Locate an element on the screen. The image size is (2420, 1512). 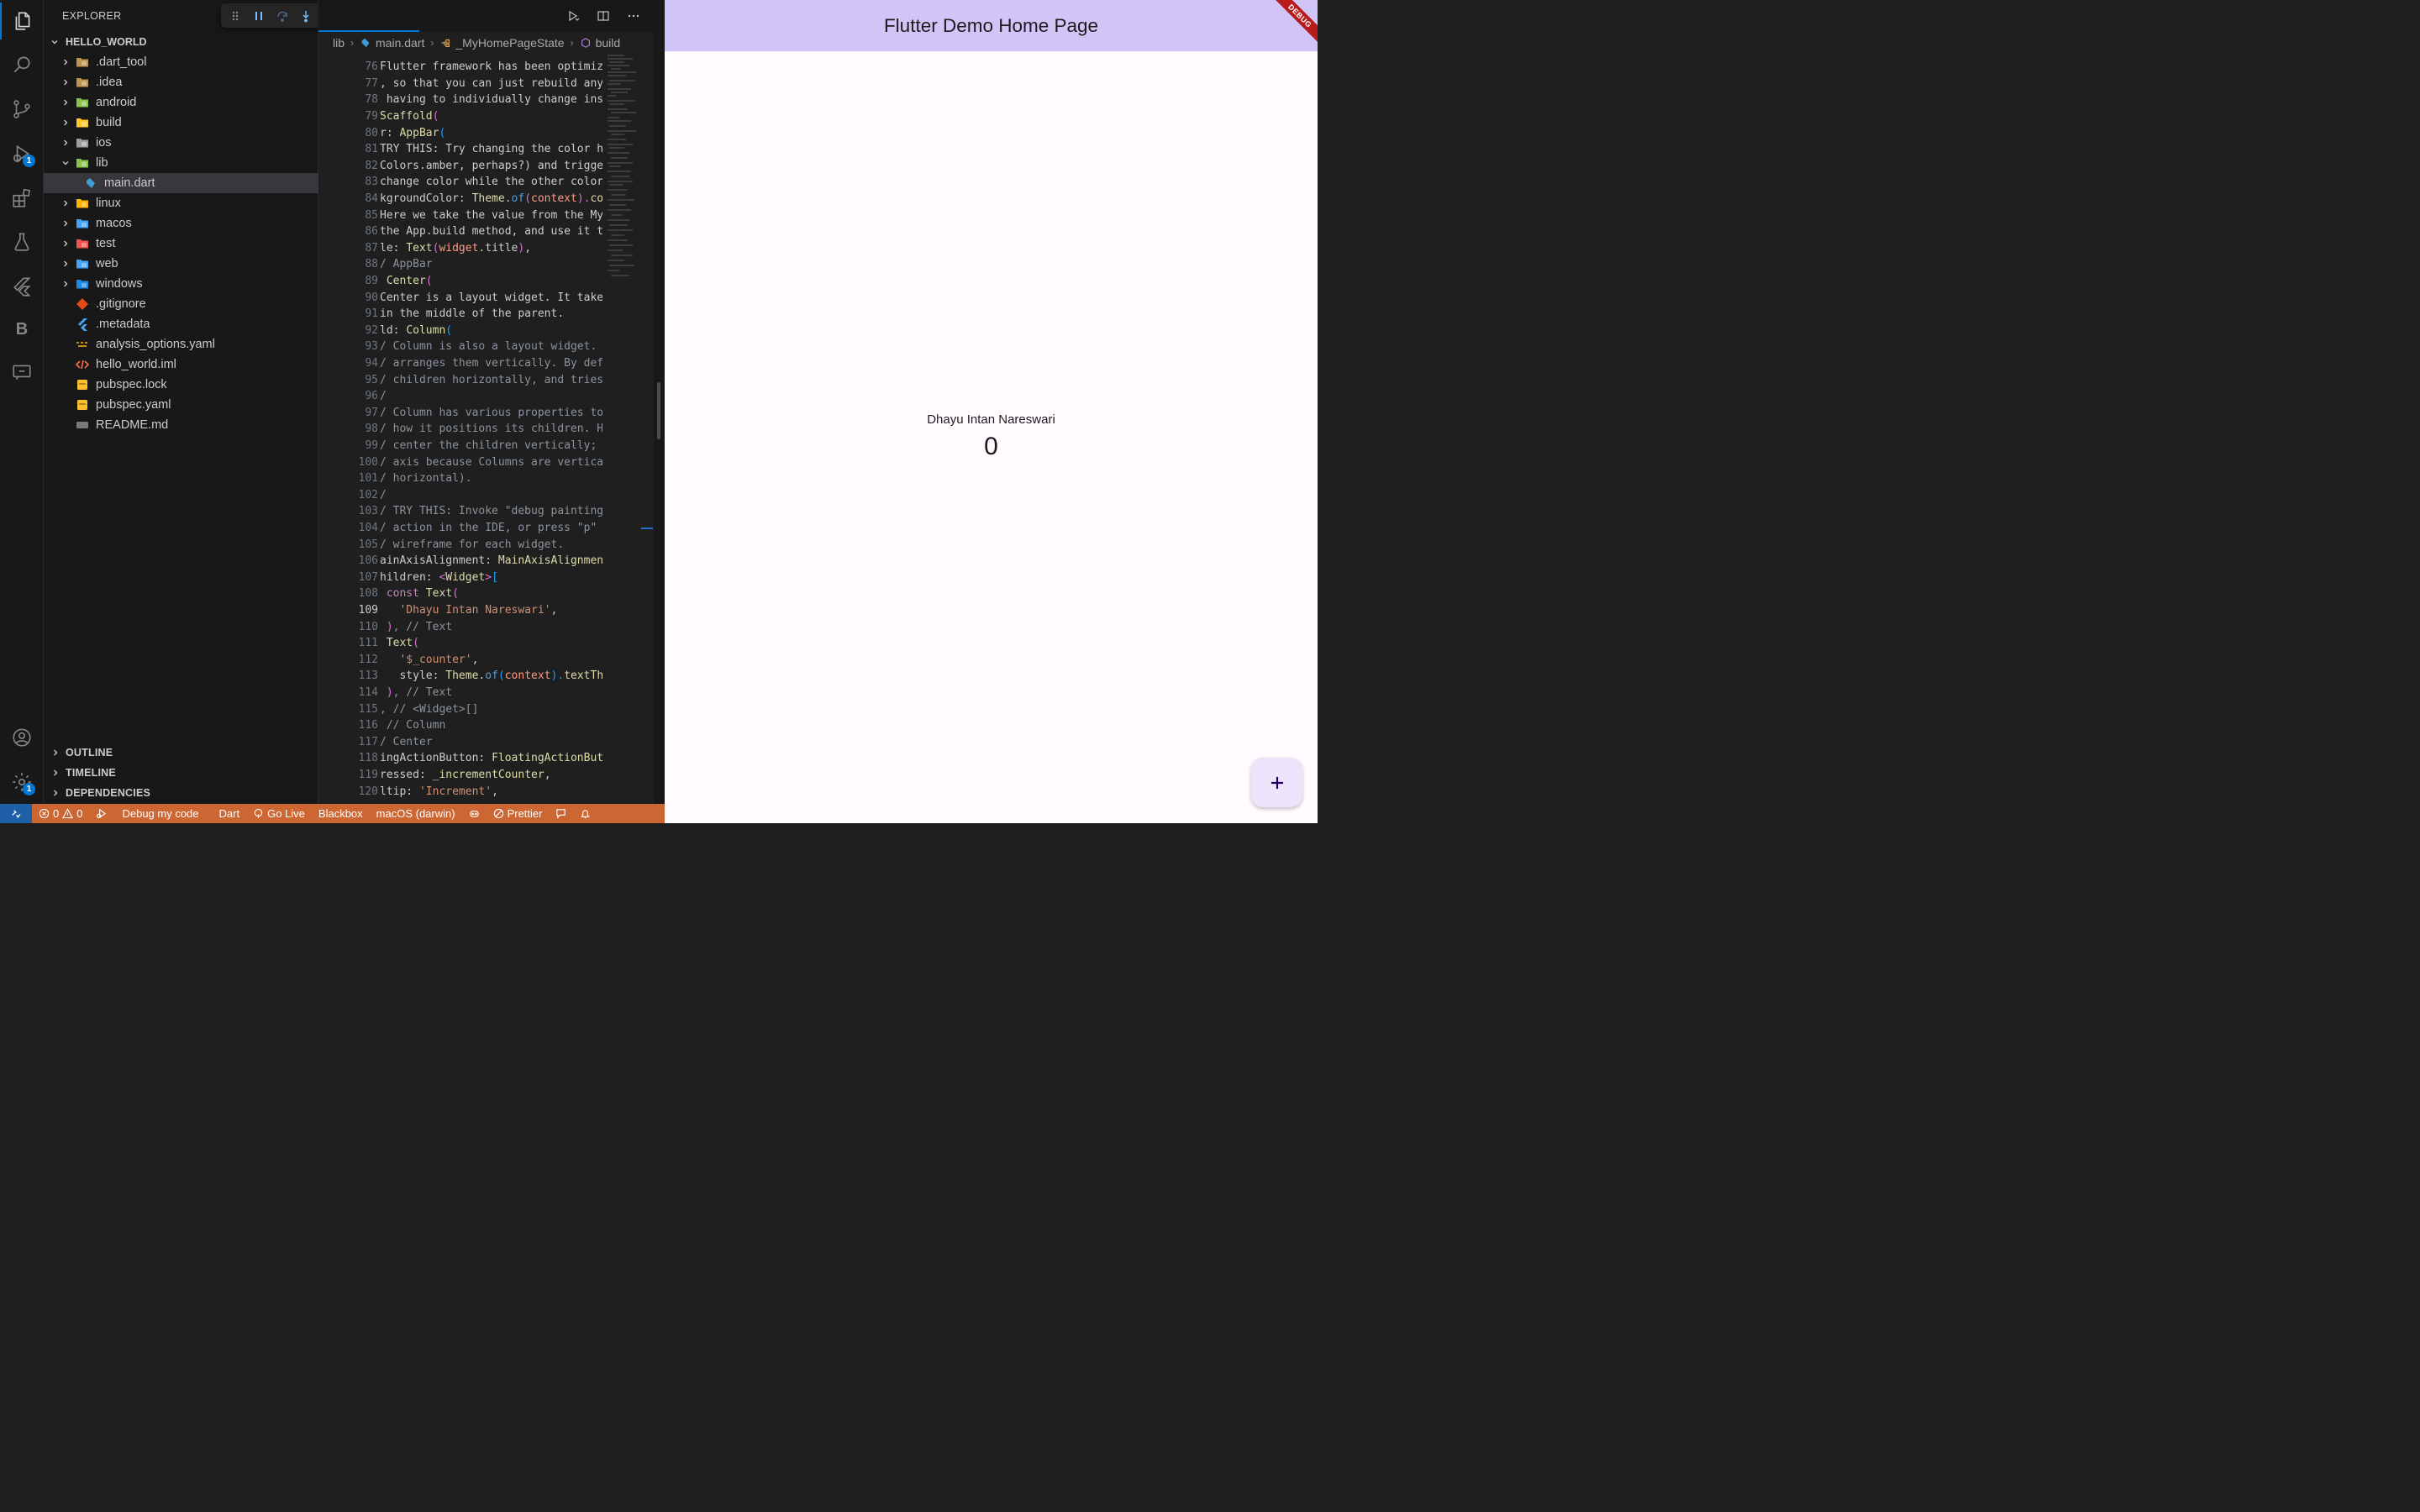
code-line: 83 change color while the other color is located at coordinates (461, 182).